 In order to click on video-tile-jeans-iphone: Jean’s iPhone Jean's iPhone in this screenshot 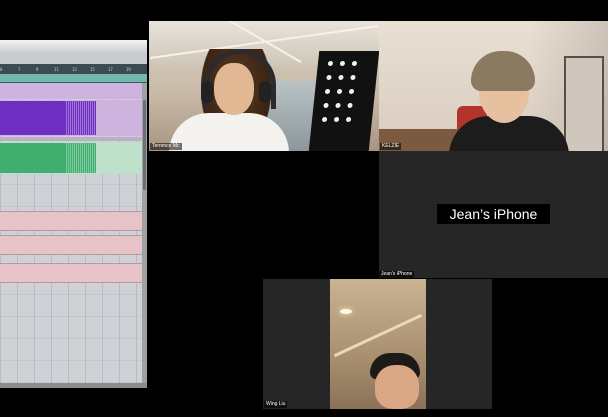, I will do `click(493, 214)`.